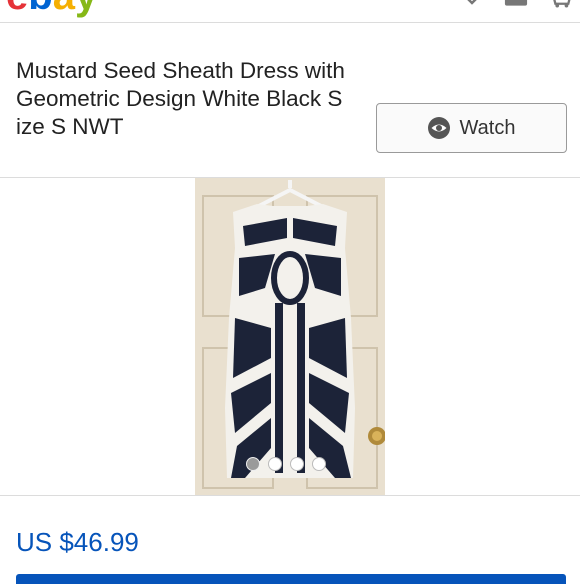 Image resolution: width=580 pixels, height=584 pixels. I want to click on logo-letter: b, so click(40, 8).